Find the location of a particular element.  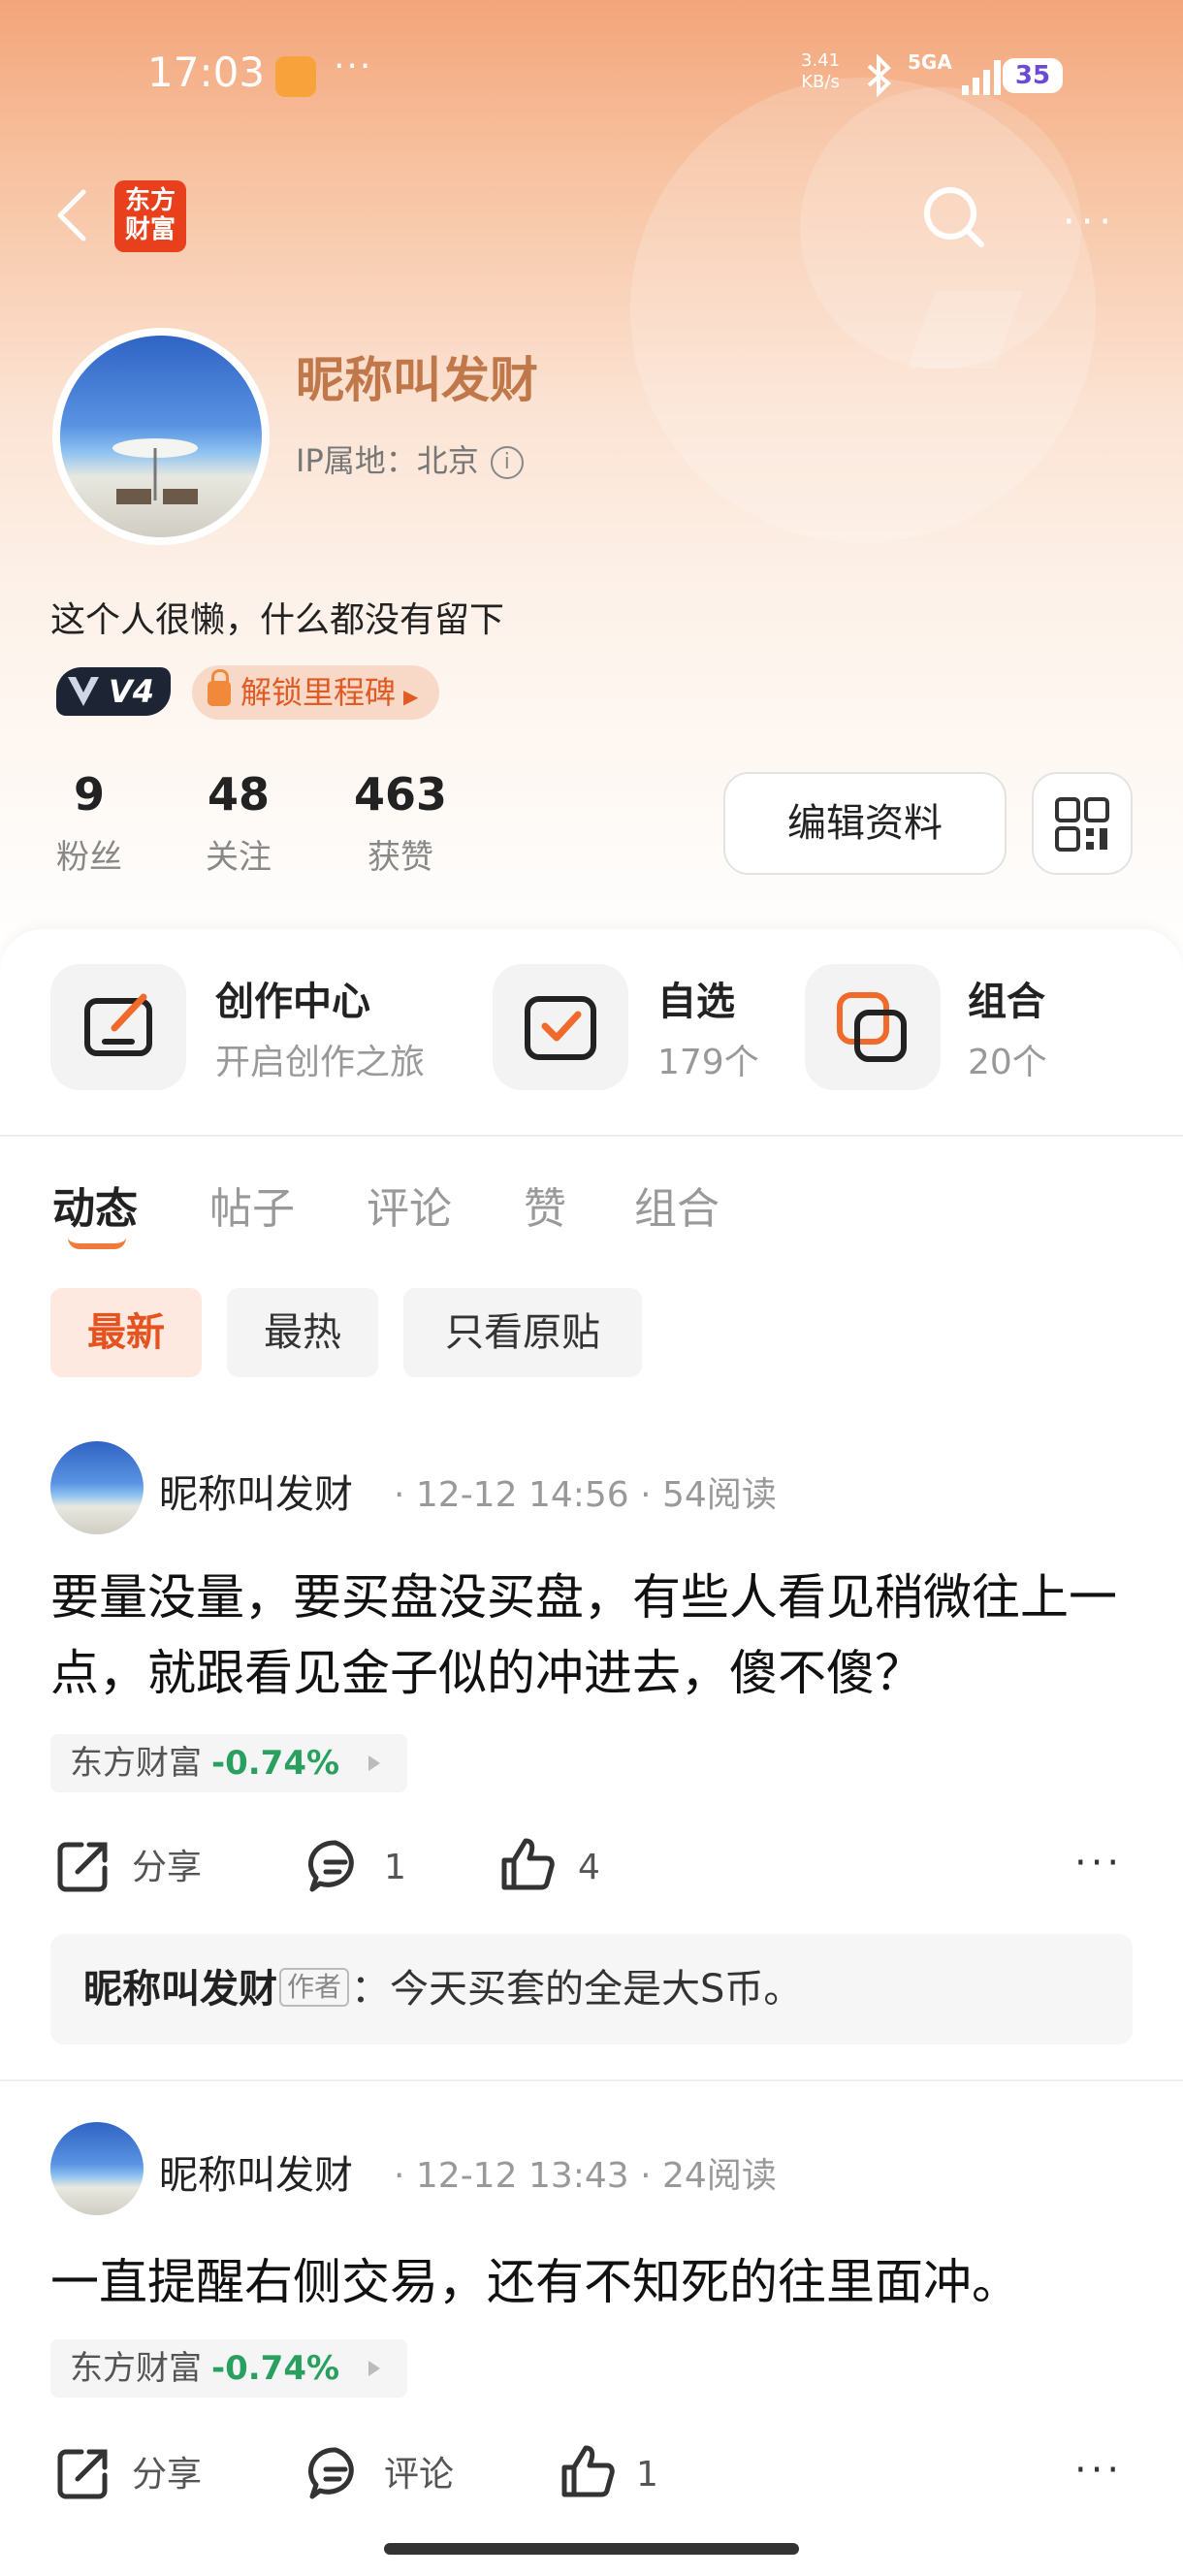

lock-icon is located at coordinates (219, 687).